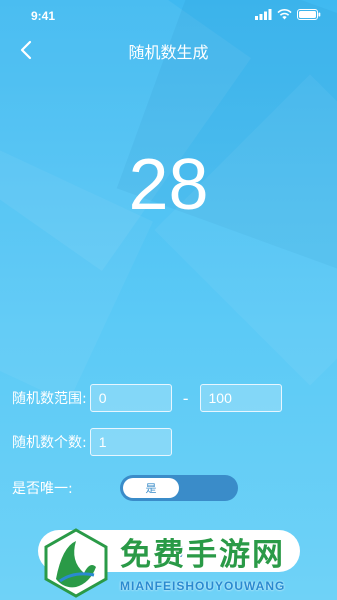  I want to click on nav-bar: 随机数生成, so click(168, 50).